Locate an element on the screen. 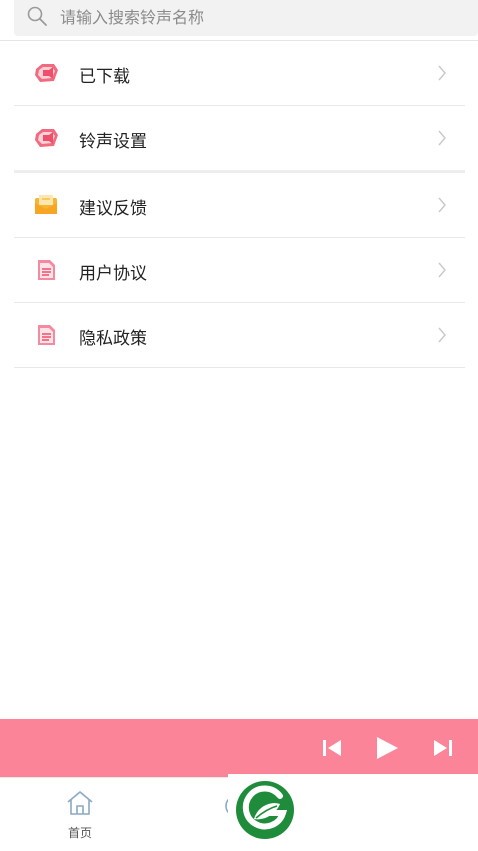 The image size is (478, 851). play-icon is located at coordinates (387, 748).